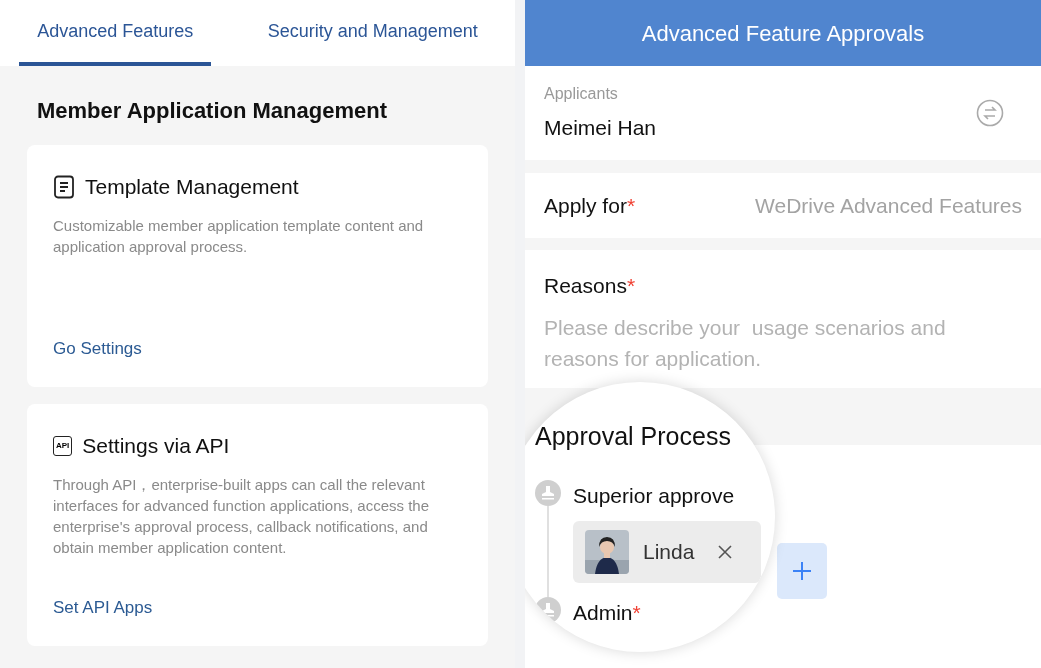 This screenshot has height=668, width=1041. Describe the element at coordinates (633, 436) in the screenshot. I see `section-title: Approval Process` at that location.